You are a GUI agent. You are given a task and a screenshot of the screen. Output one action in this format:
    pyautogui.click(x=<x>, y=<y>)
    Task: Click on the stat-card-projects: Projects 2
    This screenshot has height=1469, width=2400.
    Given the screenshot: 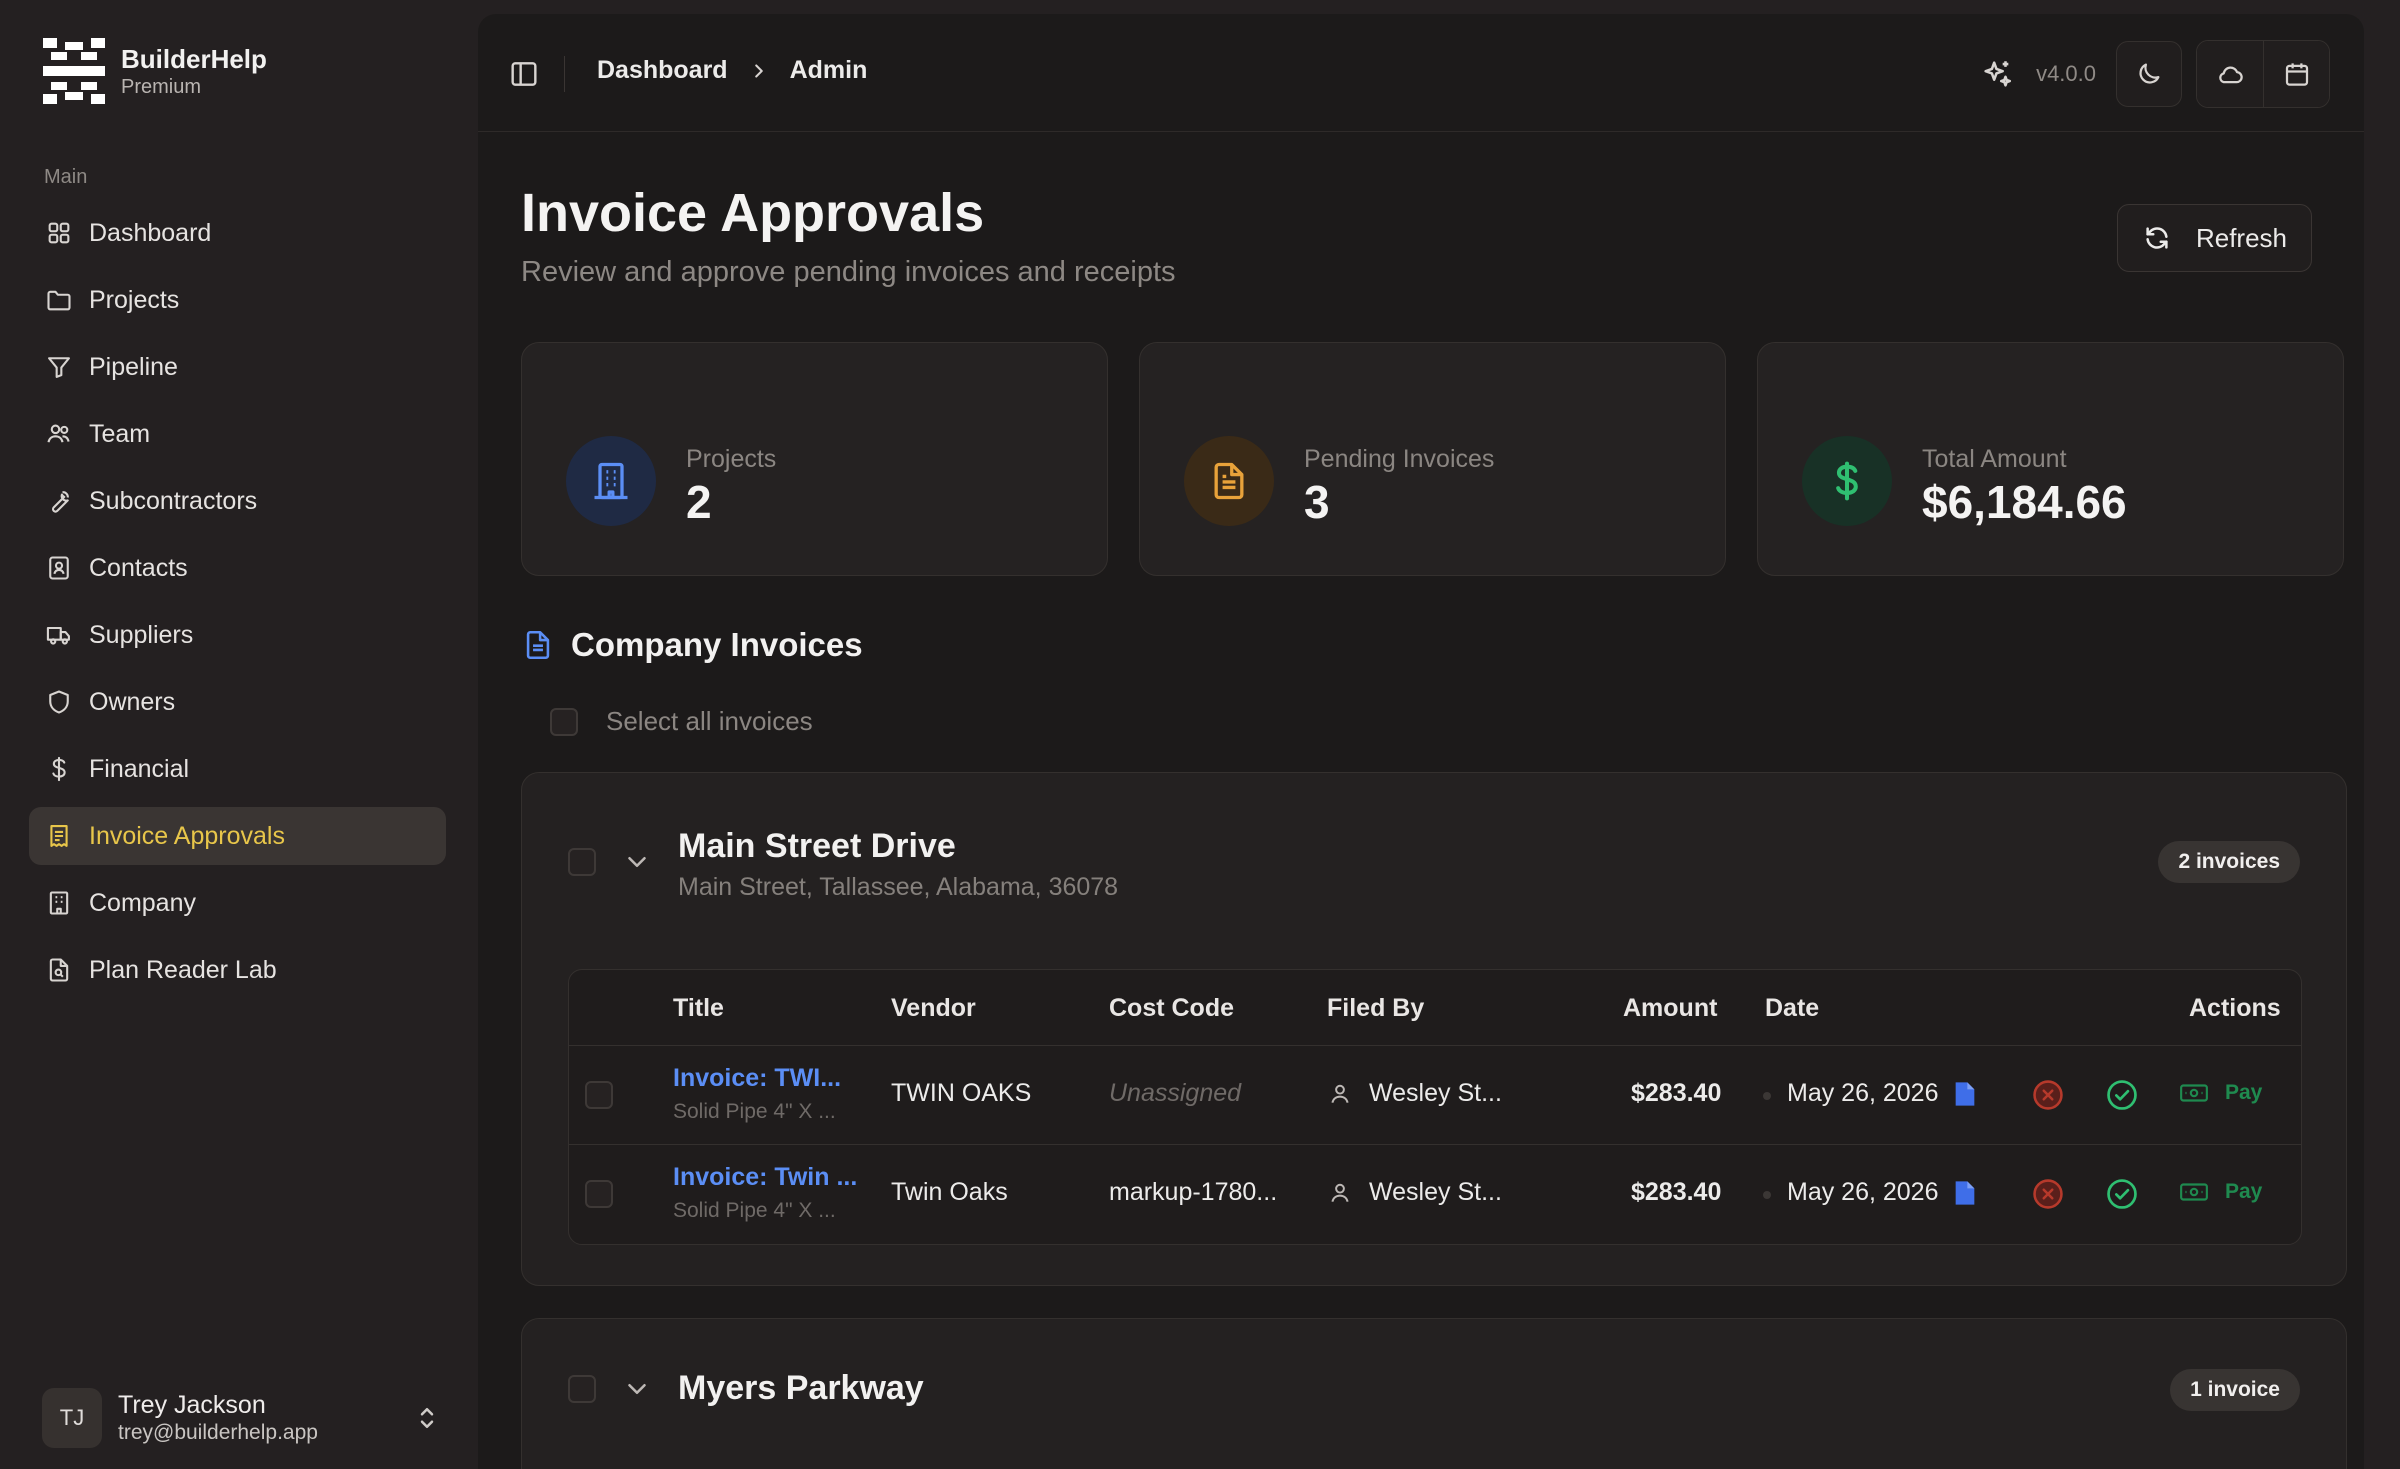 What is the action you would take?
    pyautogui.click(x=814, y=459)
    